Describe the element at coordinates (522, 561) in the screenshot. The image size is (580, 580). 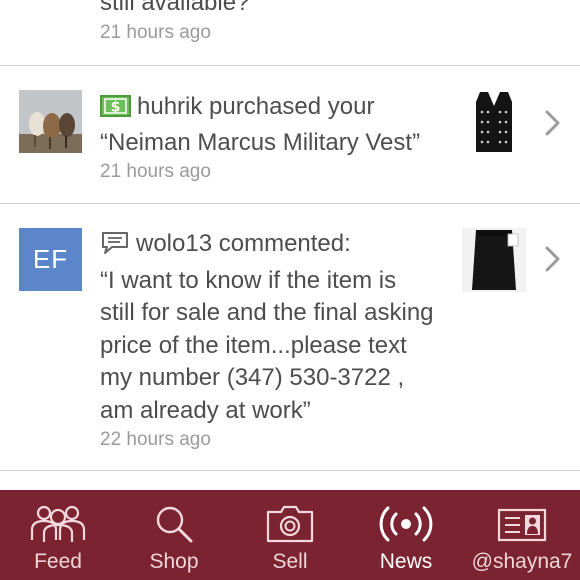
I see `tab-label: @shayna7` at that location.